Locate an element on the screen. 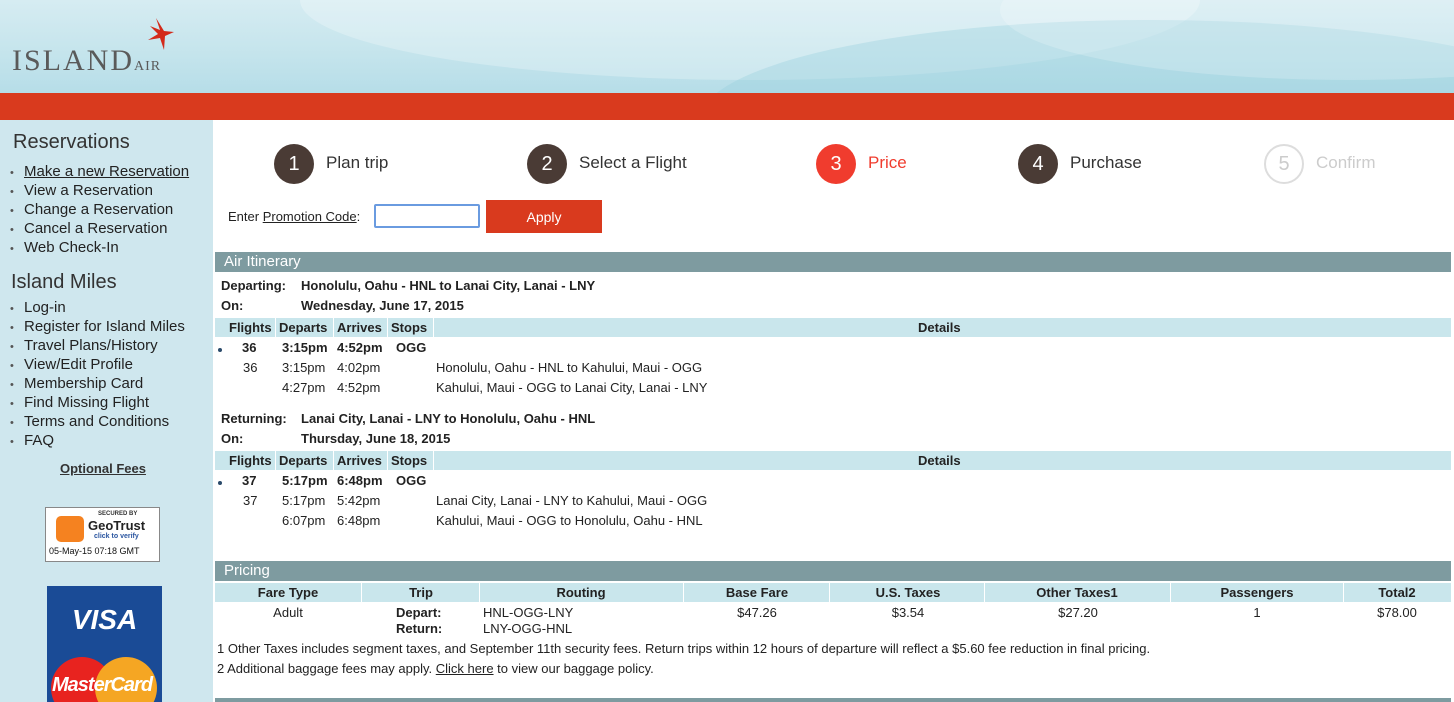 This screenshot has height=702, width=1454. price-routing-return: LNY-OGG-HNL is located at coordinates (528, 628).